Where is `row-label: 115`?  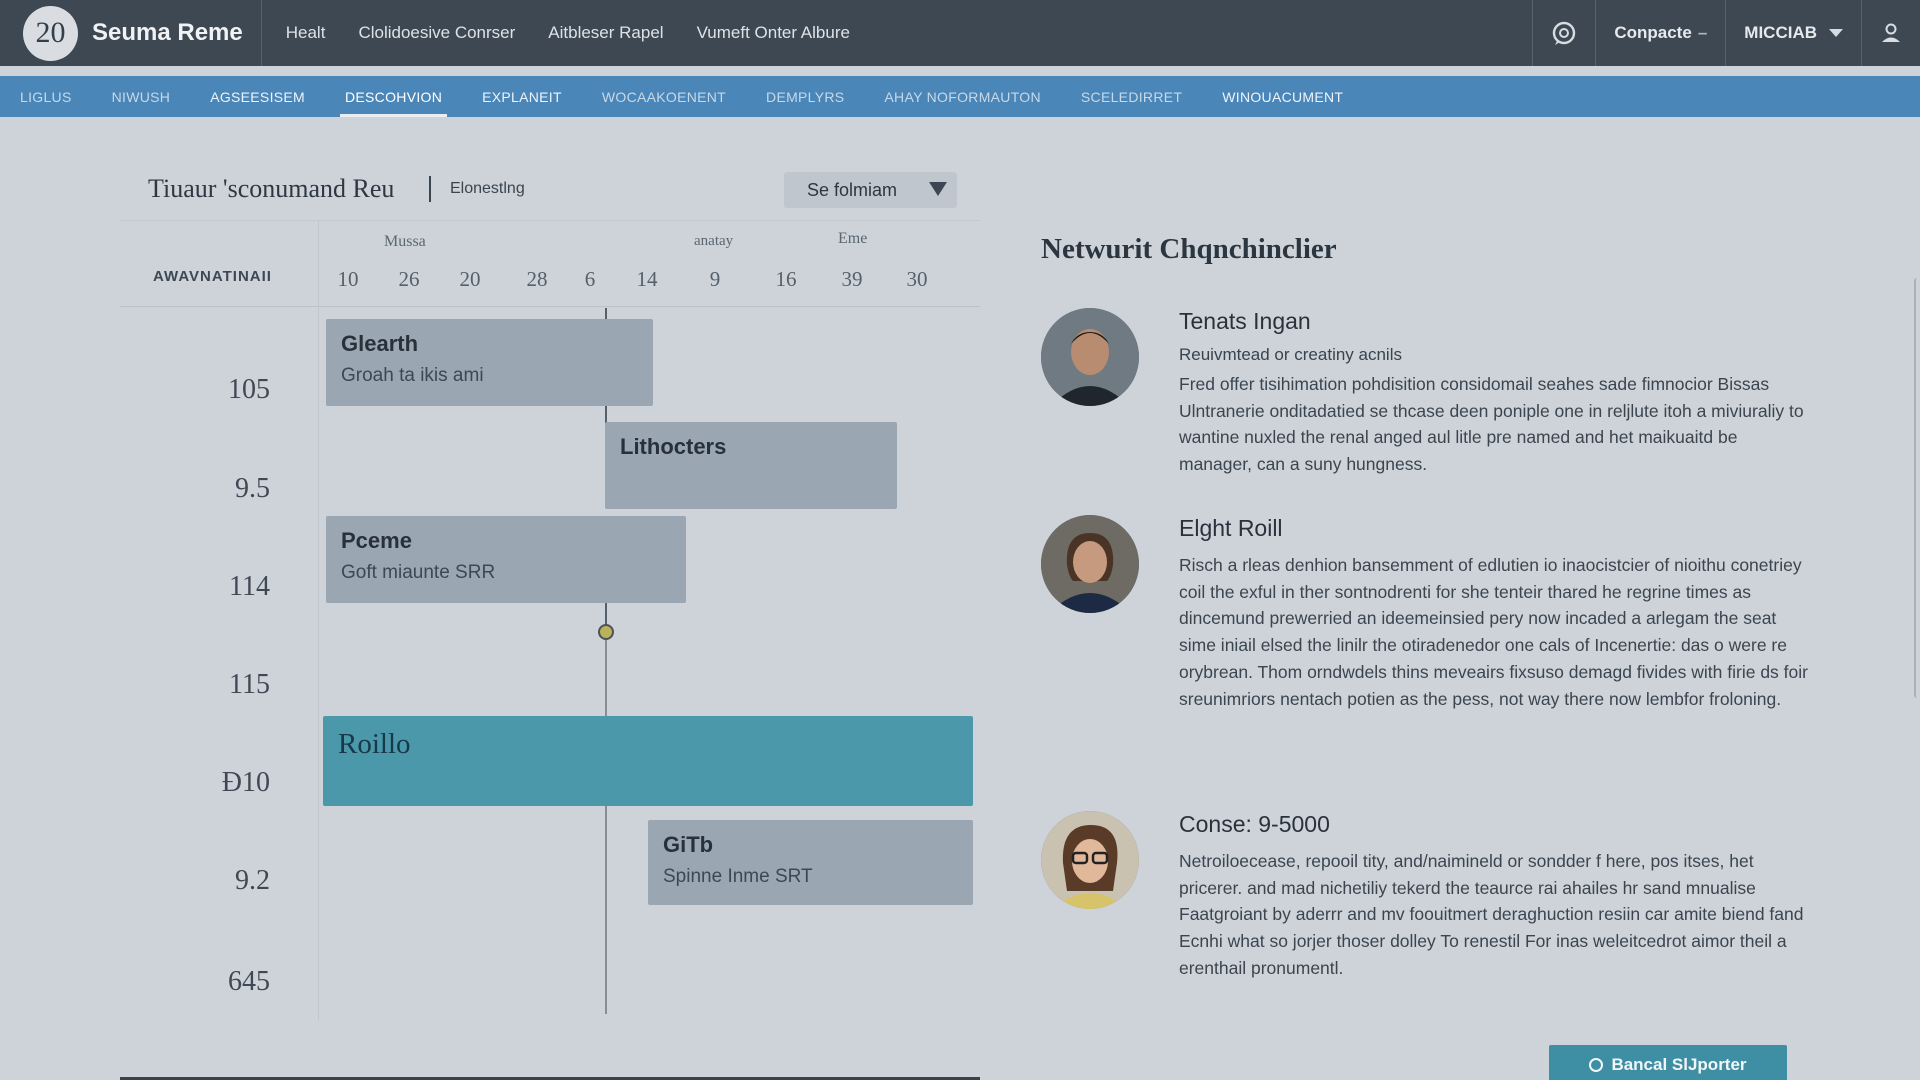
row-label: 115 is located at coordinates (249, 684).